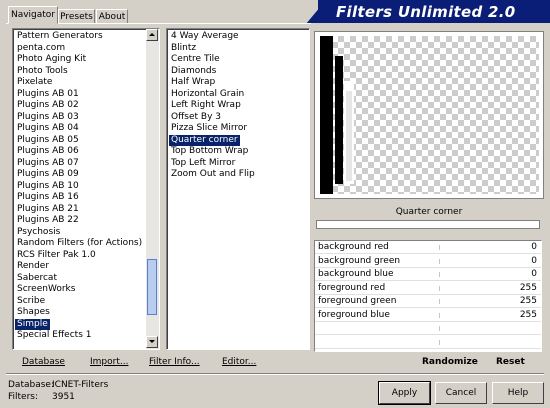 The width and height of the screenshot is (550, 408). Describe the element at coordinates (195, 59) in the screenshot. I see `filter-item: Centre Tile` at that location.